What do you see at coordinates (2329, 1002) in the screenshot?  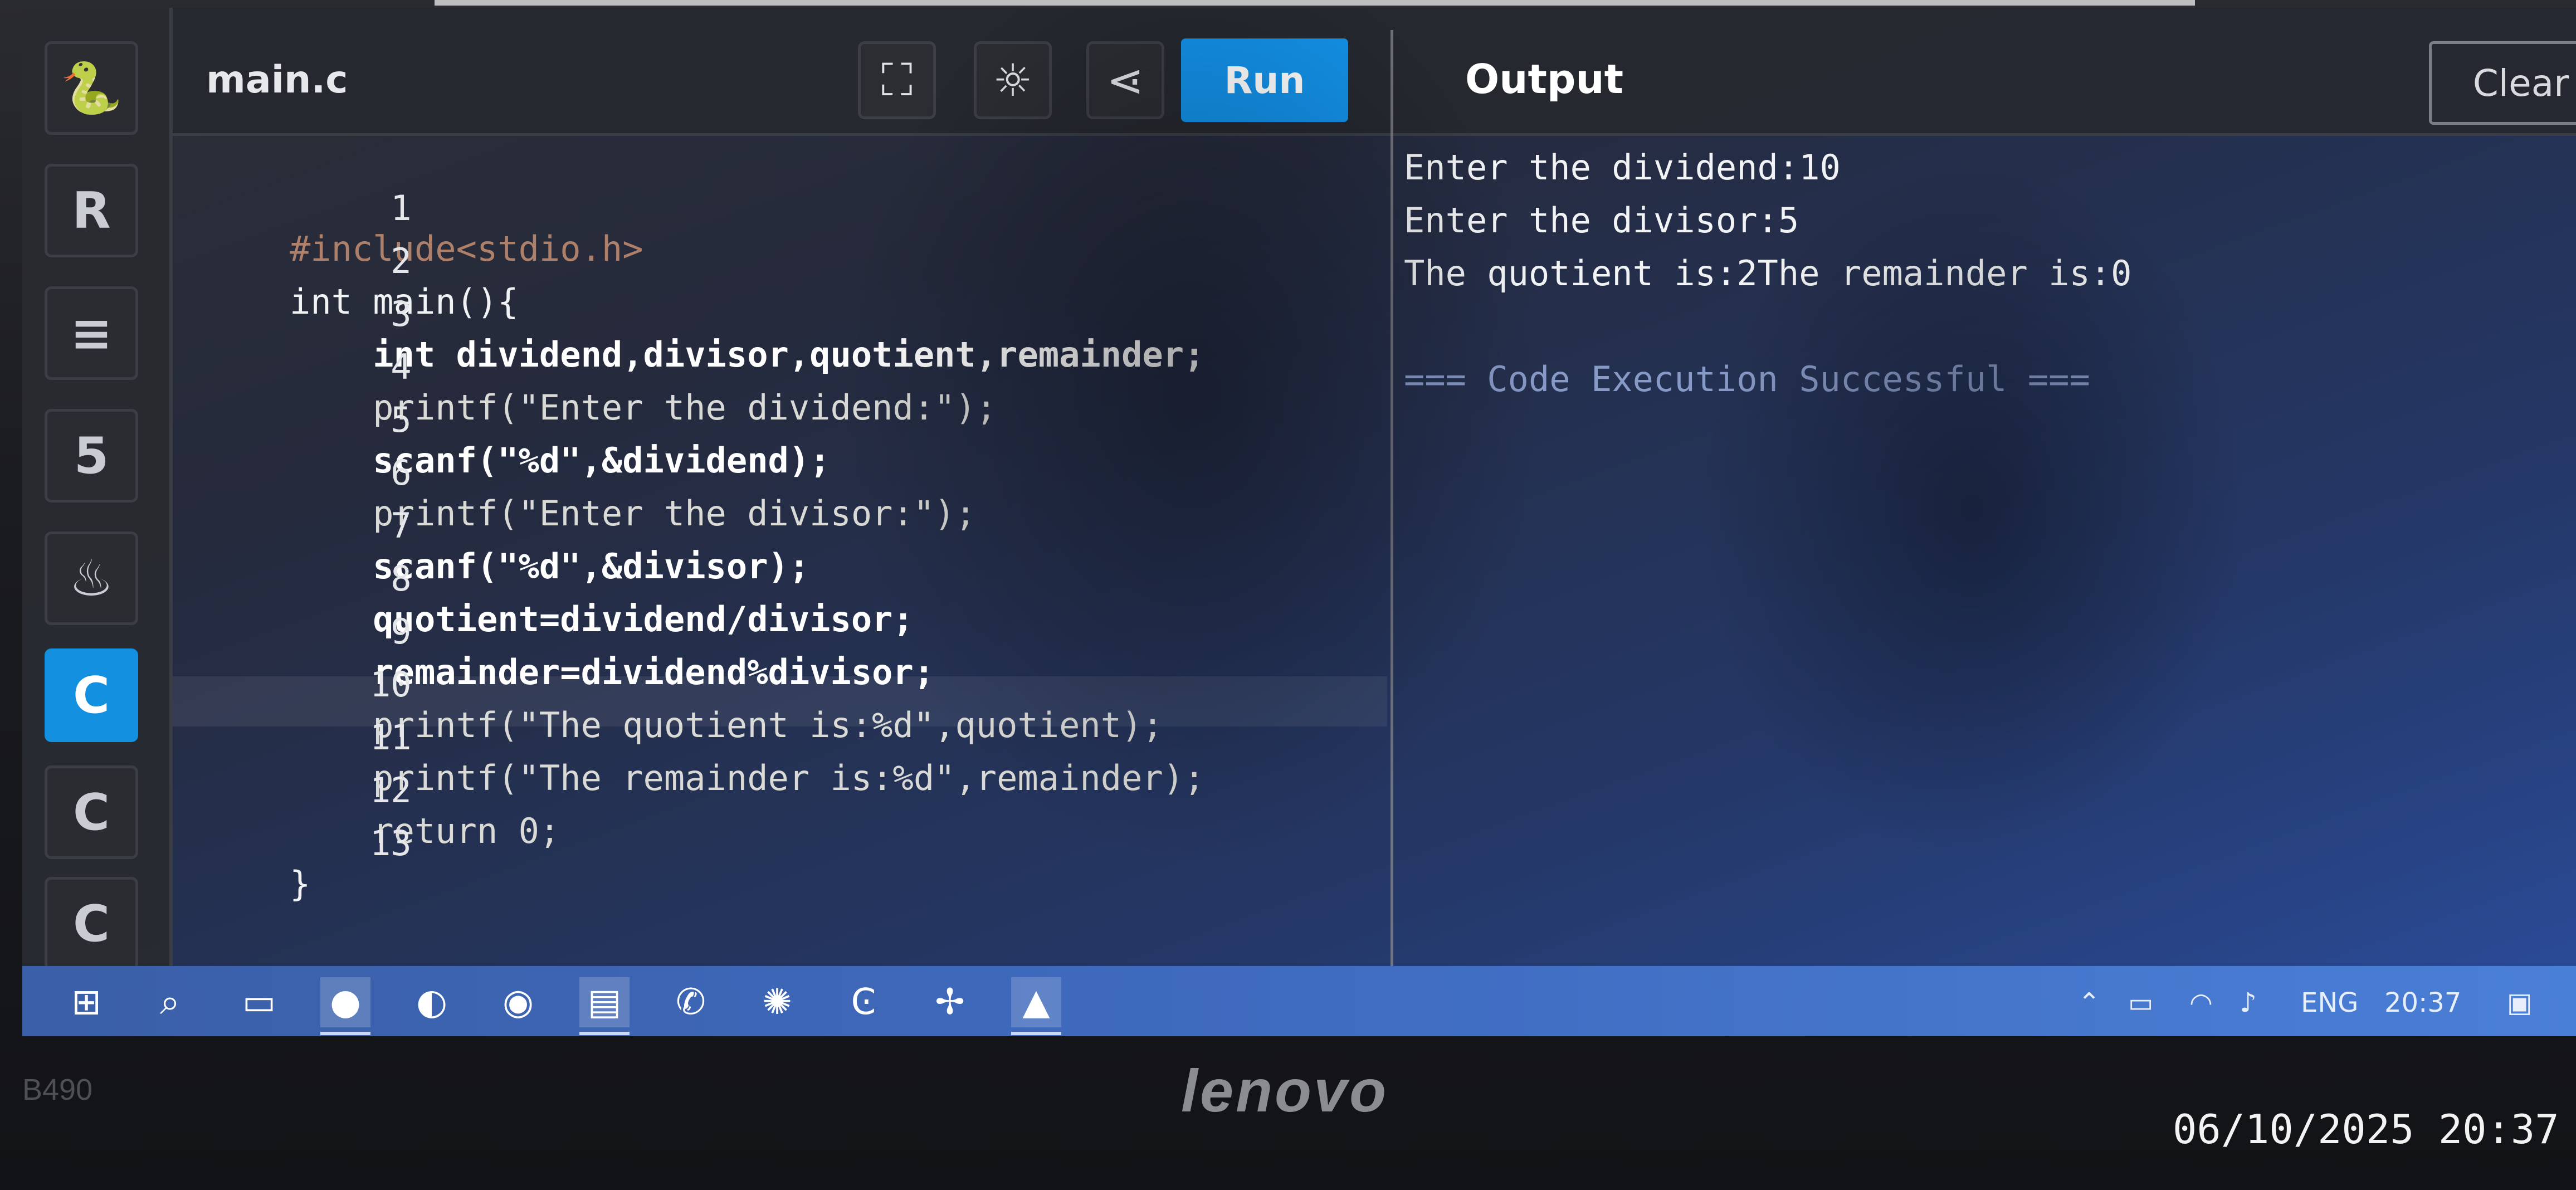 I see `language-indicator: ENG` at bounding box center [2329, 1002].